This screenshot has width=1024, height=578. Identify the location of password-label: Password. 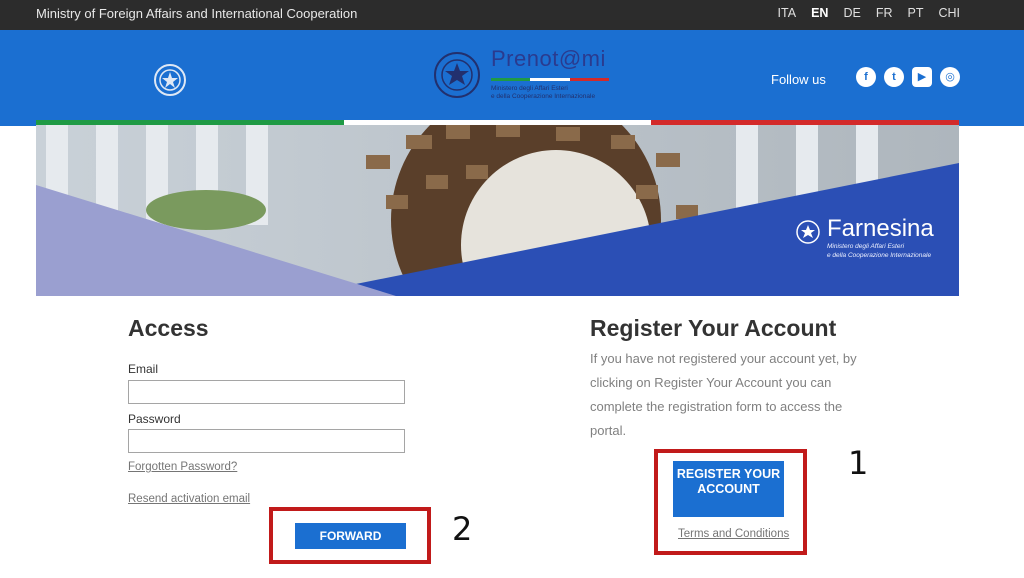
(154, 419).